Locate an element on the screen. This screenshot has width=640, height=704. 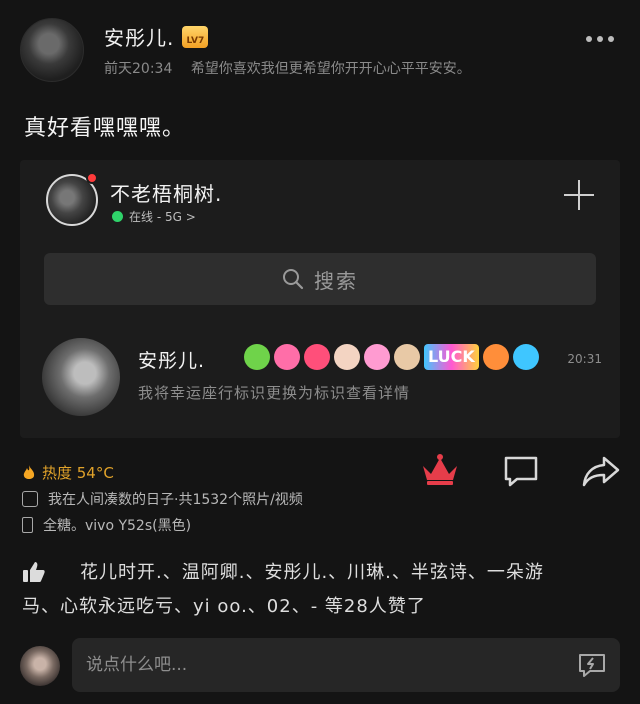
dumbbell-icon is located at coordinates (257, 357).